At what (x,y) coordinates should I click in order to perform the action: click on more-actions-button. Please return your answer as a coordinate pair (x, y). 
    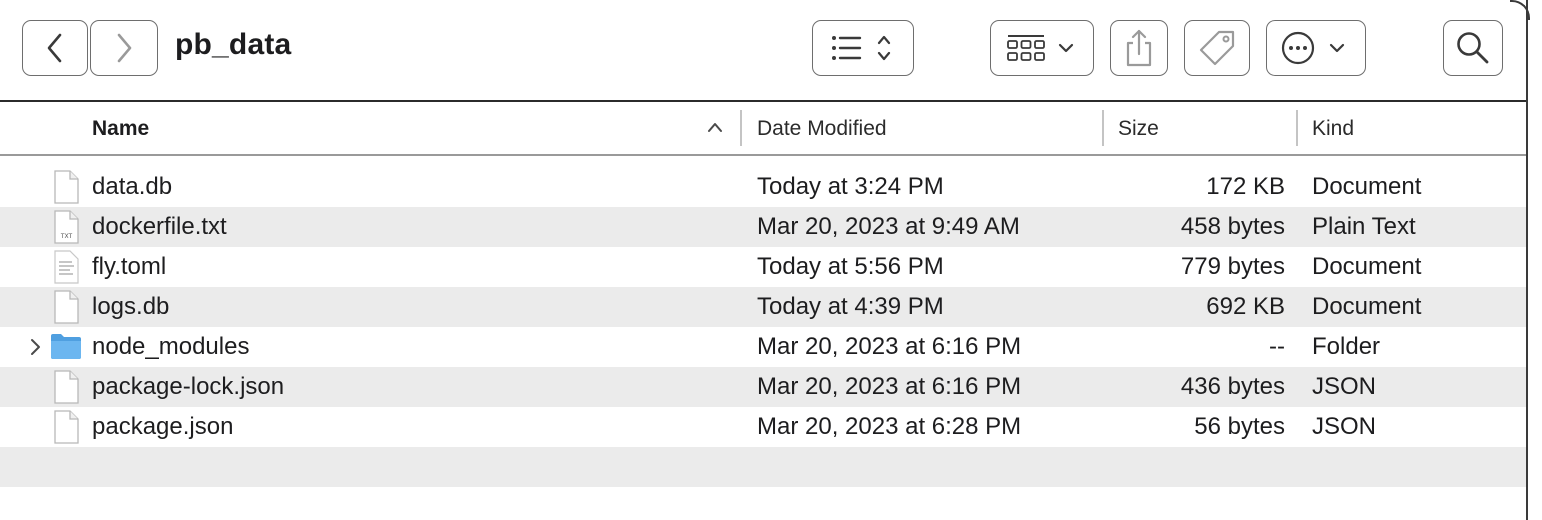
    Looking at the image, I should click on (1316, 48).